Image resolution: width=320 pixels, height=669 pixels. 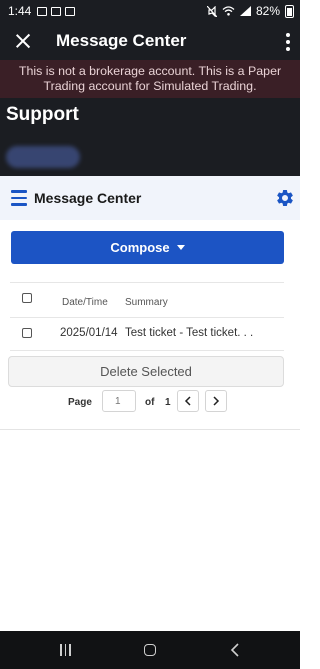 I want to click on chevron-left-icon, so click(x=187, y=401).